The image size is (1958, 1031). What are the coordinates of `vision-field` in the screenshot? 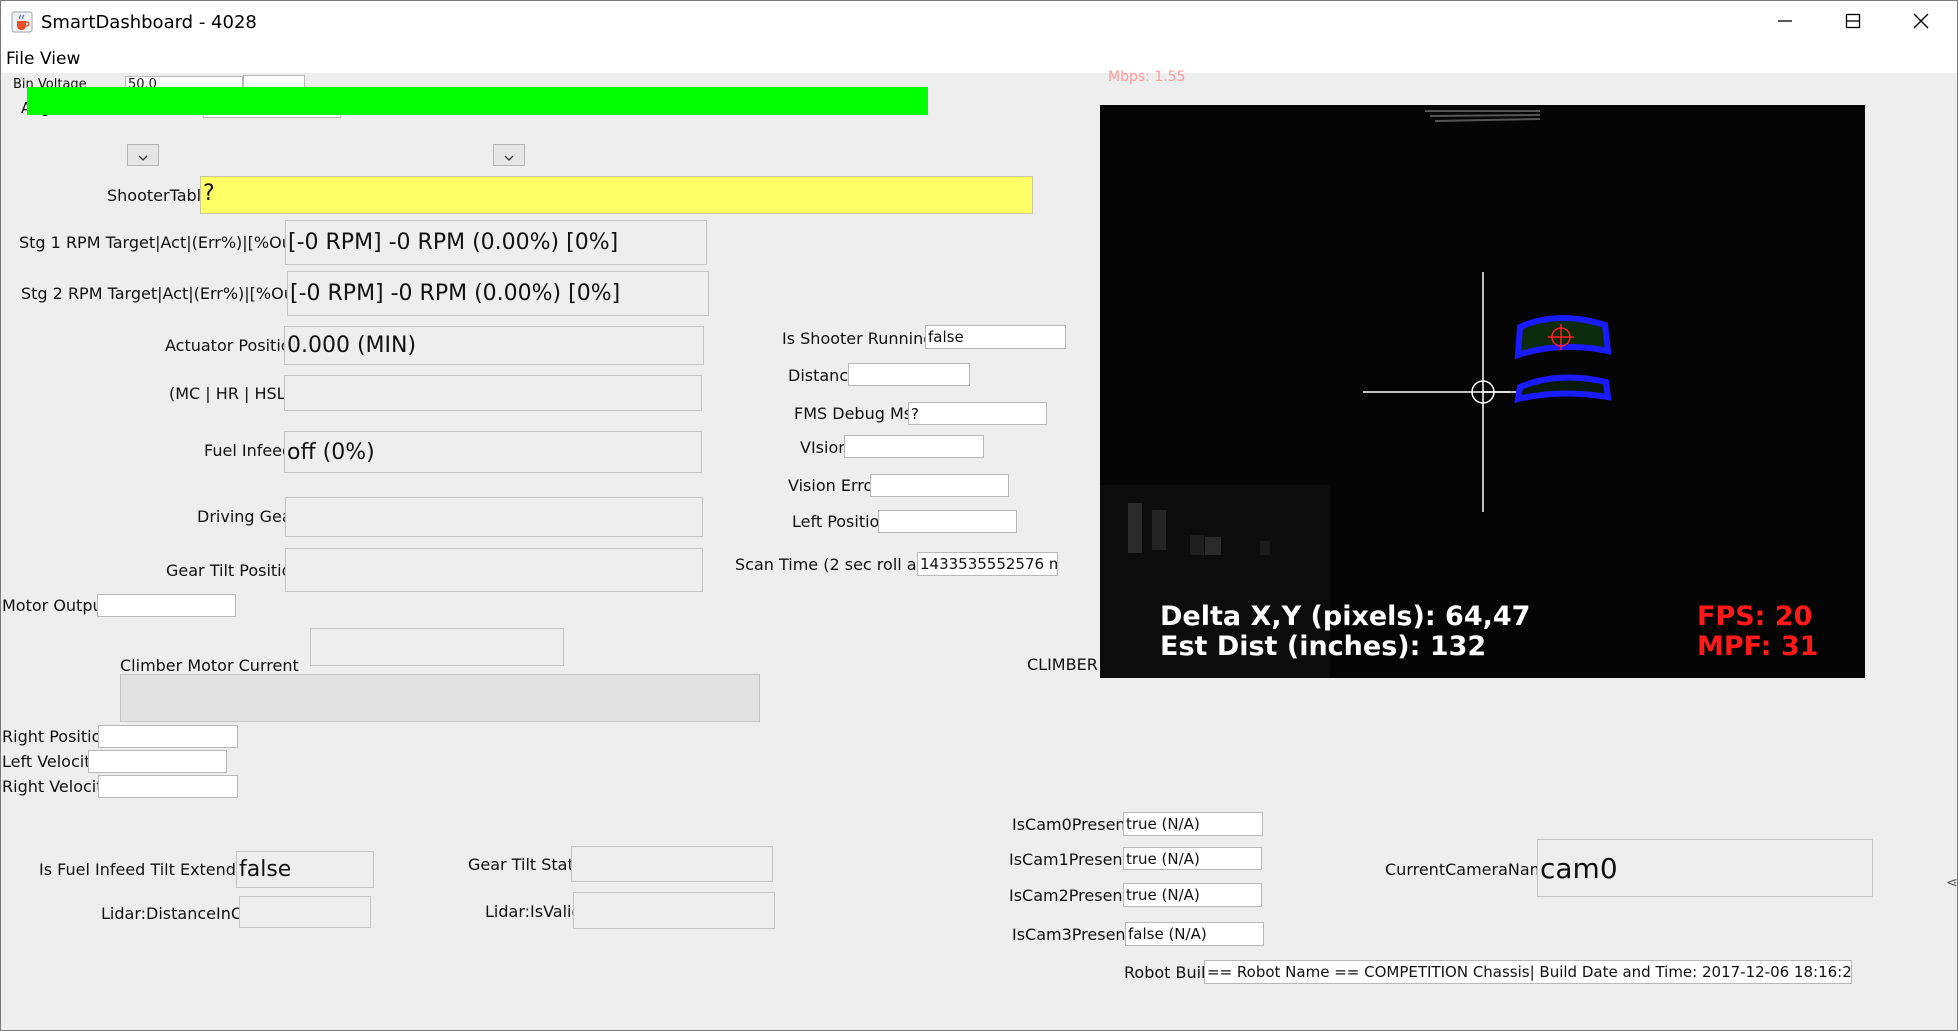 It's located at (914, 446).